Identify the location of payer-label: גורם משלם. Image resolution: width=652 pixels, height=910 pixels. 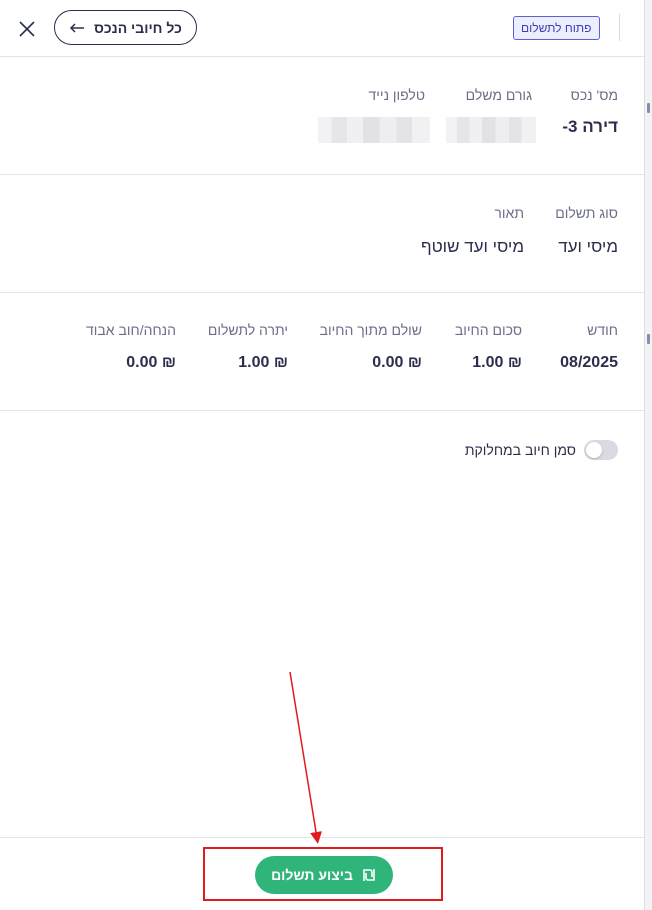
(498, 95).